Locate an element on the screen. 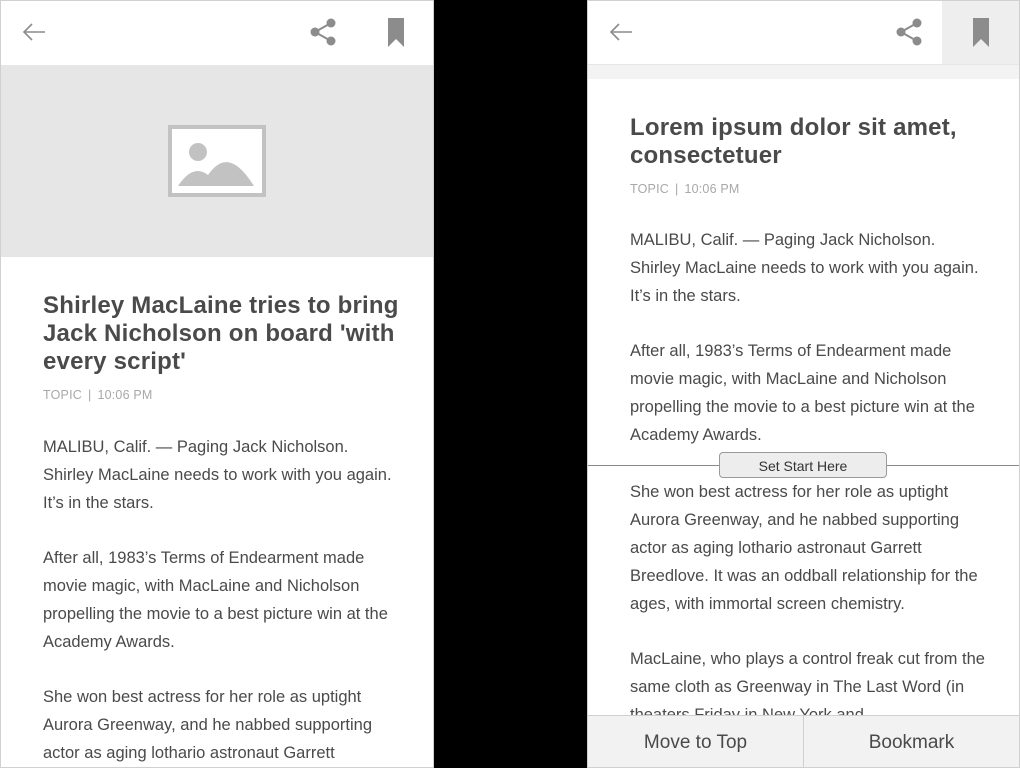 The image size is (1020, 768). image-placeholder-icon is located at coordinates (217, 161).